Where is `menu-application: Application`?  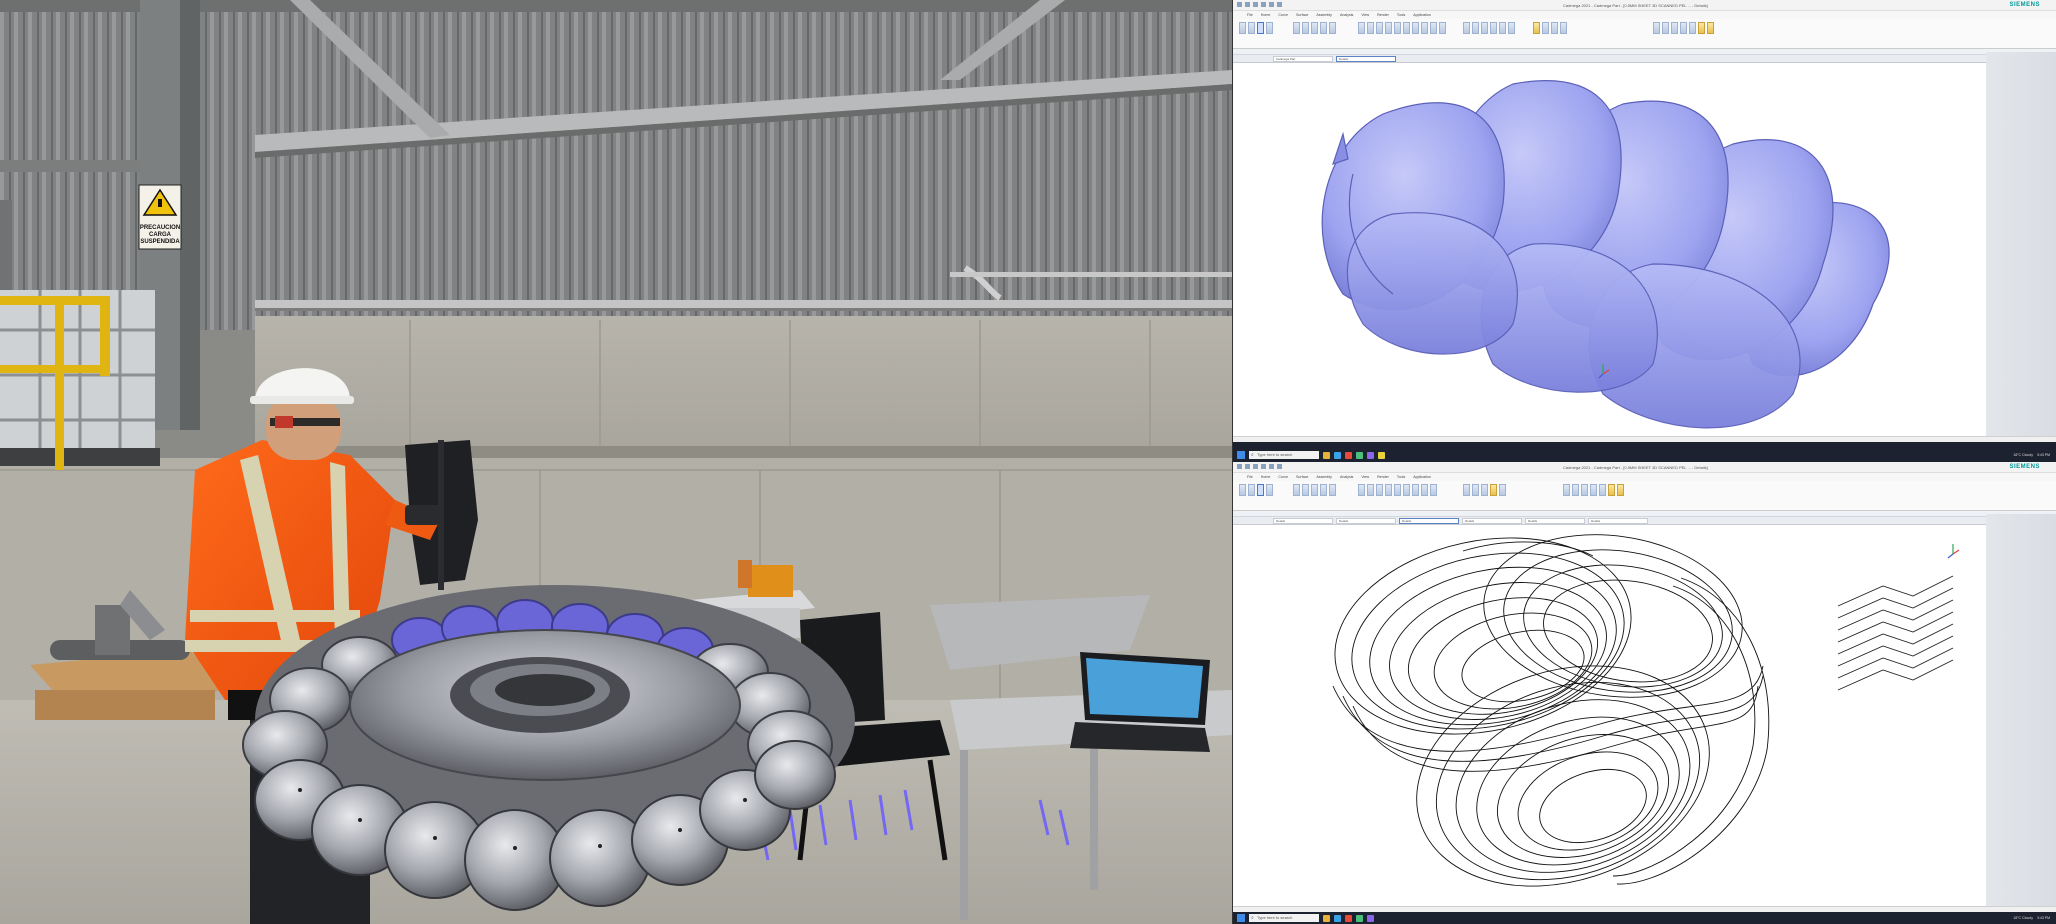 menu-application: Application is located at coordinates (1422, 477).